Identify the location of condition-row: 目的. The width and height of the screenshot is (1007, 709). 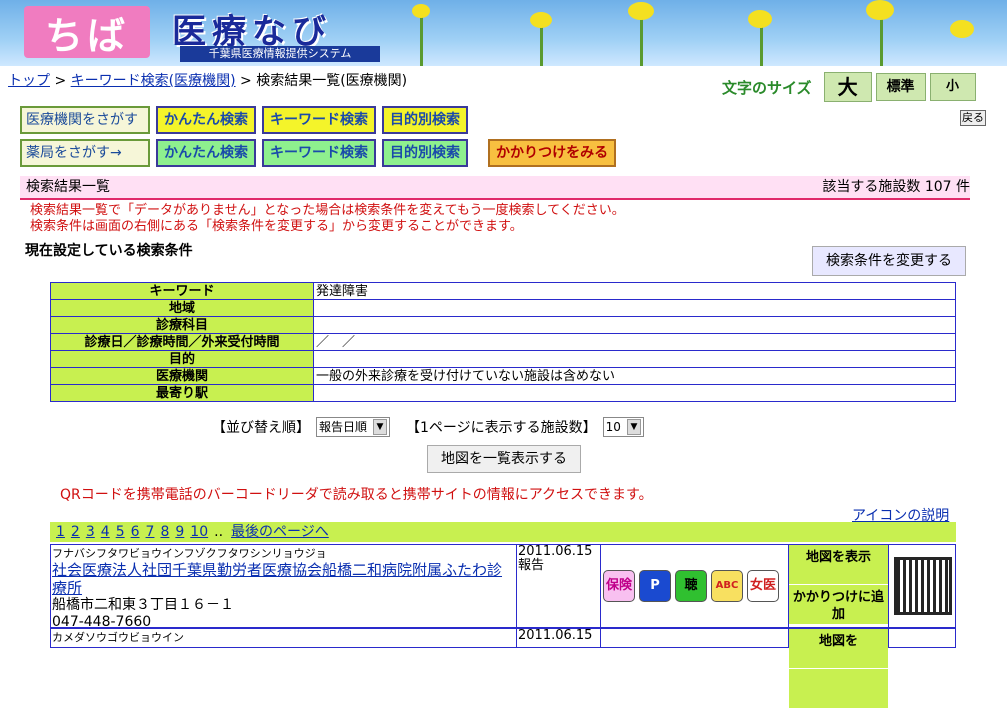
(503, 359).